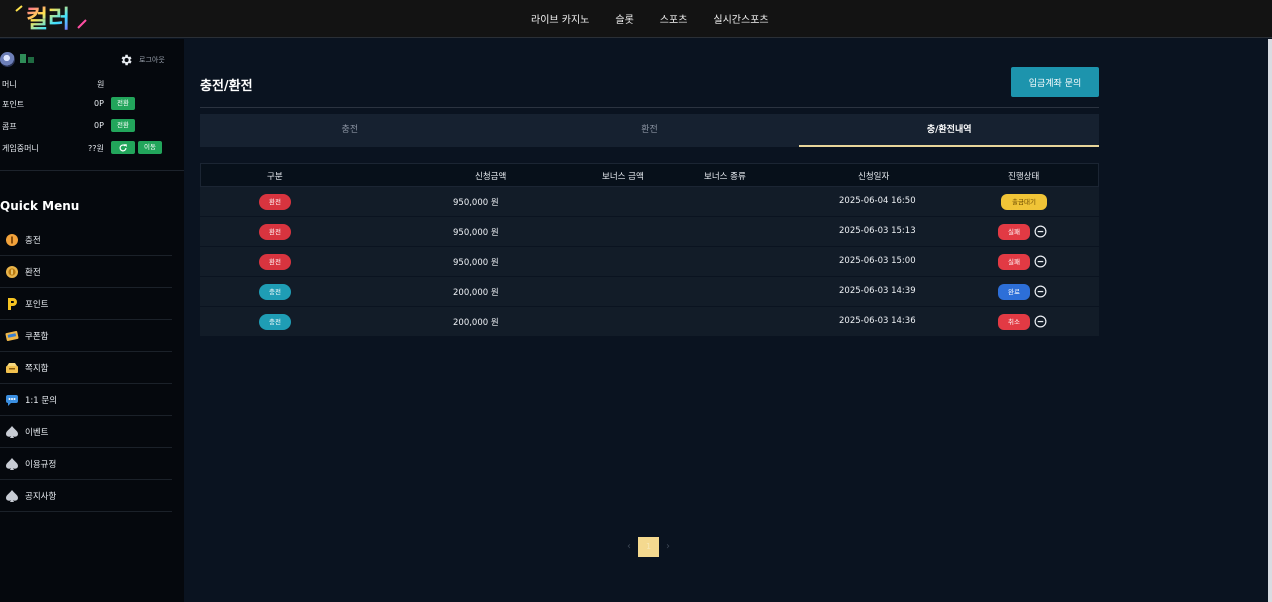 This screenshot has height=602, width=1272. I want to click on sidebar-item-label: 쿠폰함, so click(37, 337).